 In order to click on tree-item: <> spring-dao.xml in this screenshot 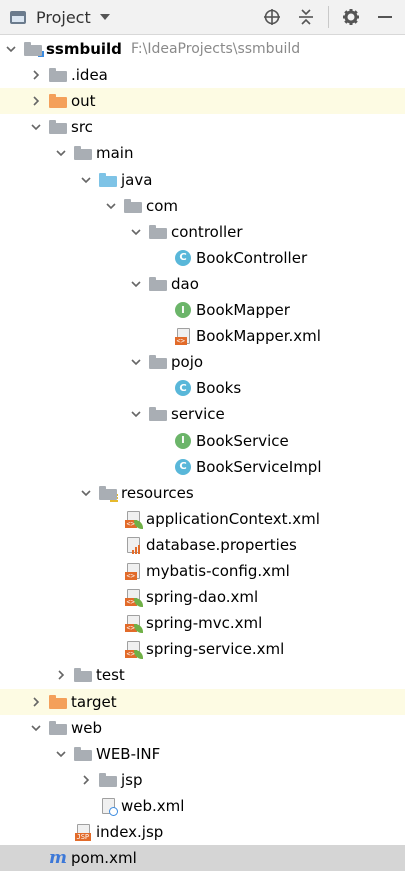, I will do `click(202, 597)`.